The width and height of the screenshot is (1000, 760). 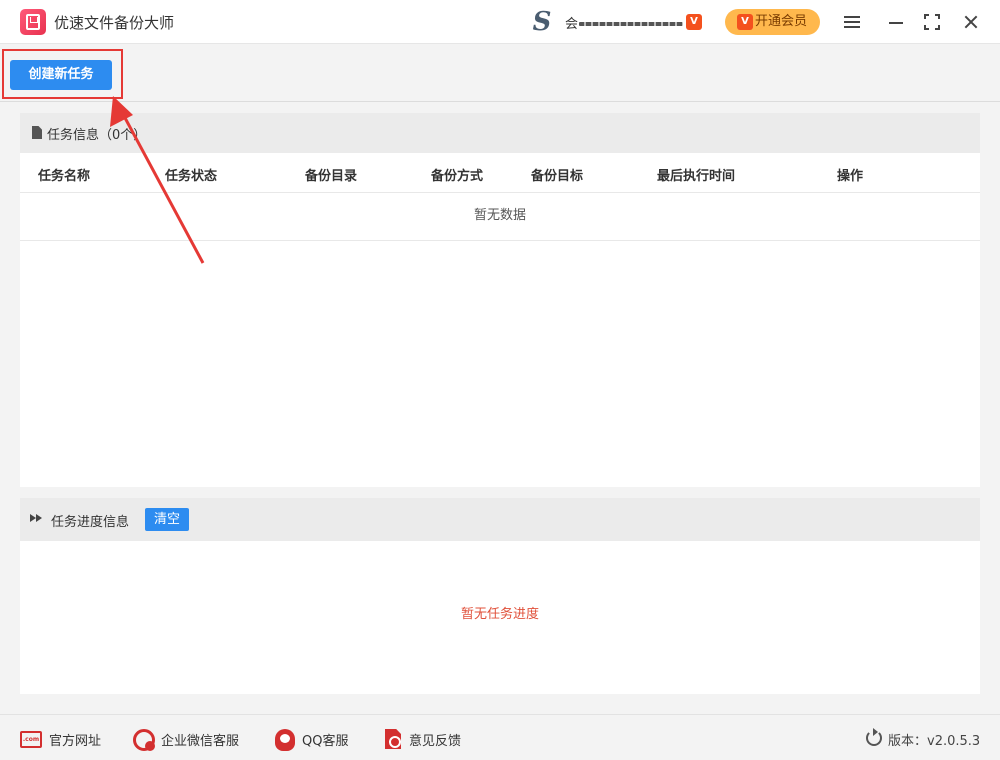 What do you see at coordinates (745, 22) in the screenshot?
I see `vip-icon: V` at bounding box center [745, 22].